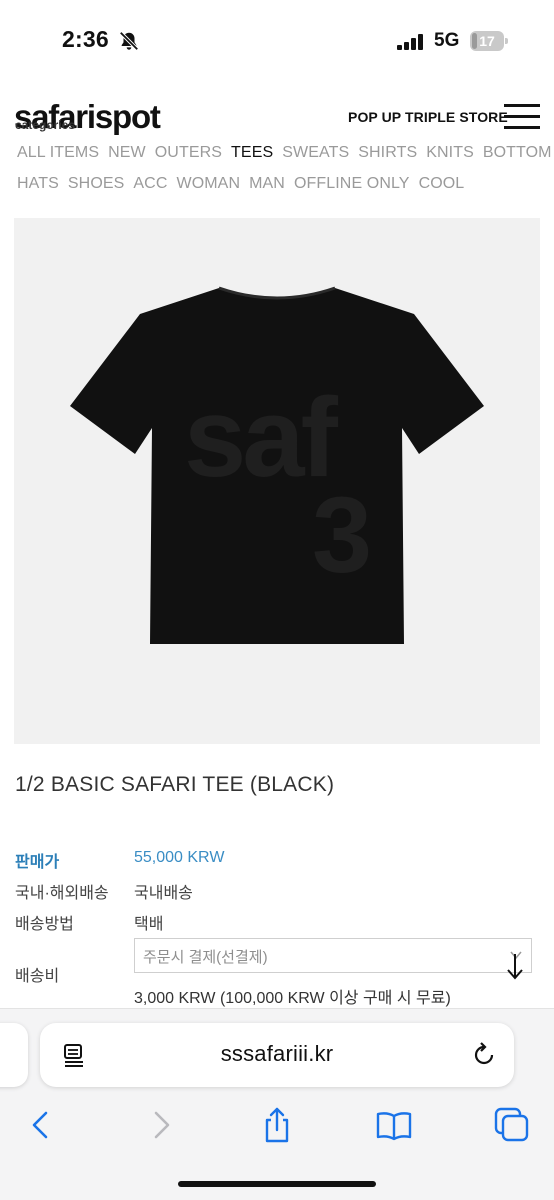  I want to click on bookmarks-icon, so click(394, 1125).